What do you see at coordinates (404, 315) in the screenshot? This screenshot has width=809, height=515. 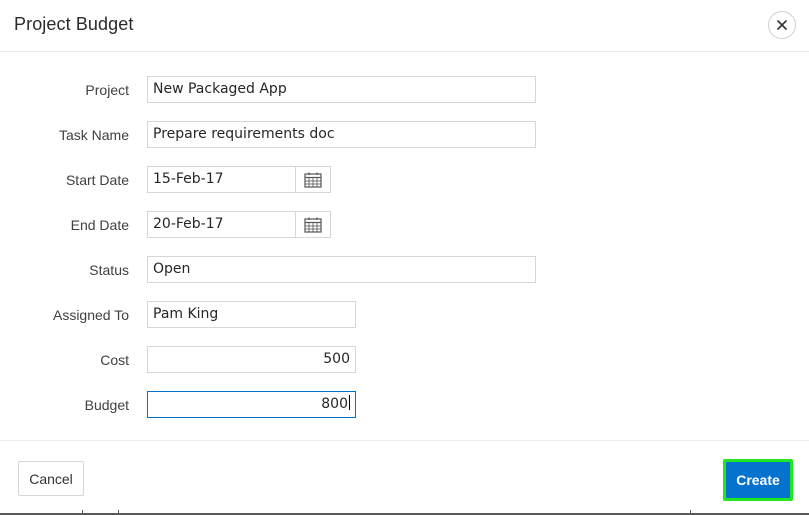 I see `assigned-to-row: Assigned To Pam King` at bounding box center [404, 315].